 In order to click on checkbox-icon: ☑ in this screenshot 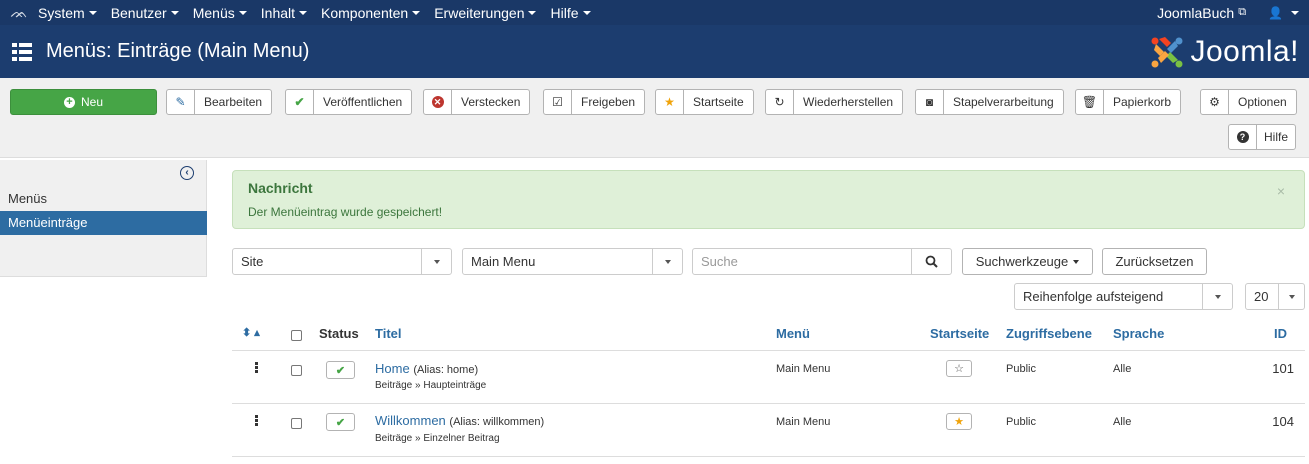, I will do `click(558, 102)`.